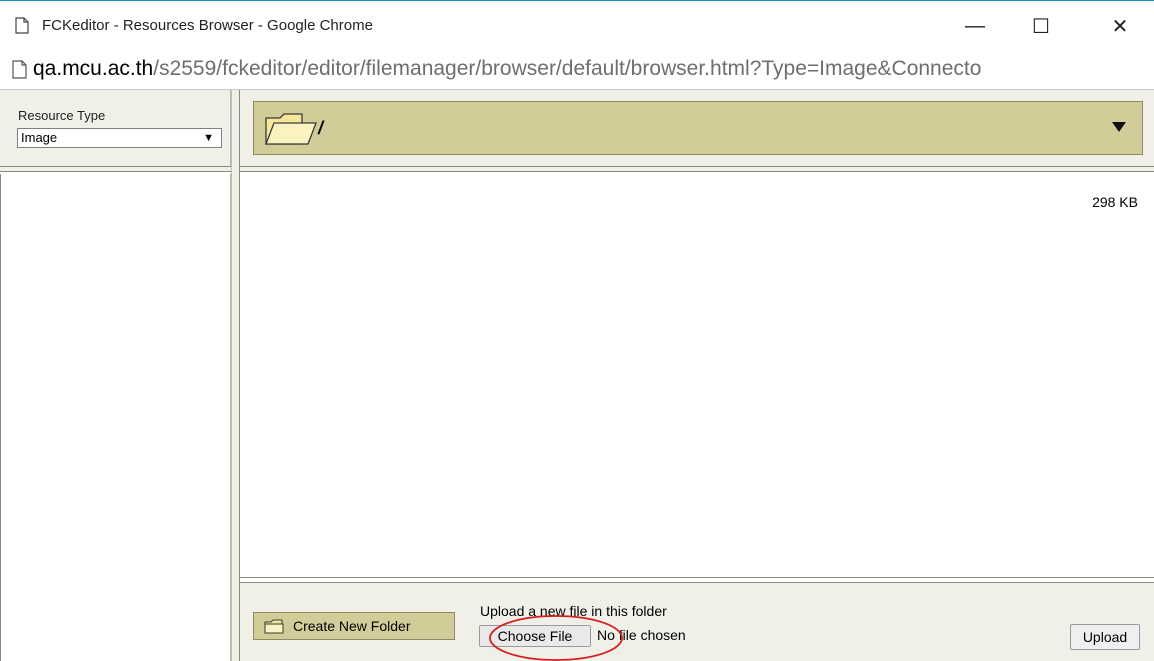 The image size is (1154, 661). What do you see at coordinates (62, 115) in the screenshot?
I see `resource-type-label: Resource Type` at bounding box center [62, 115].